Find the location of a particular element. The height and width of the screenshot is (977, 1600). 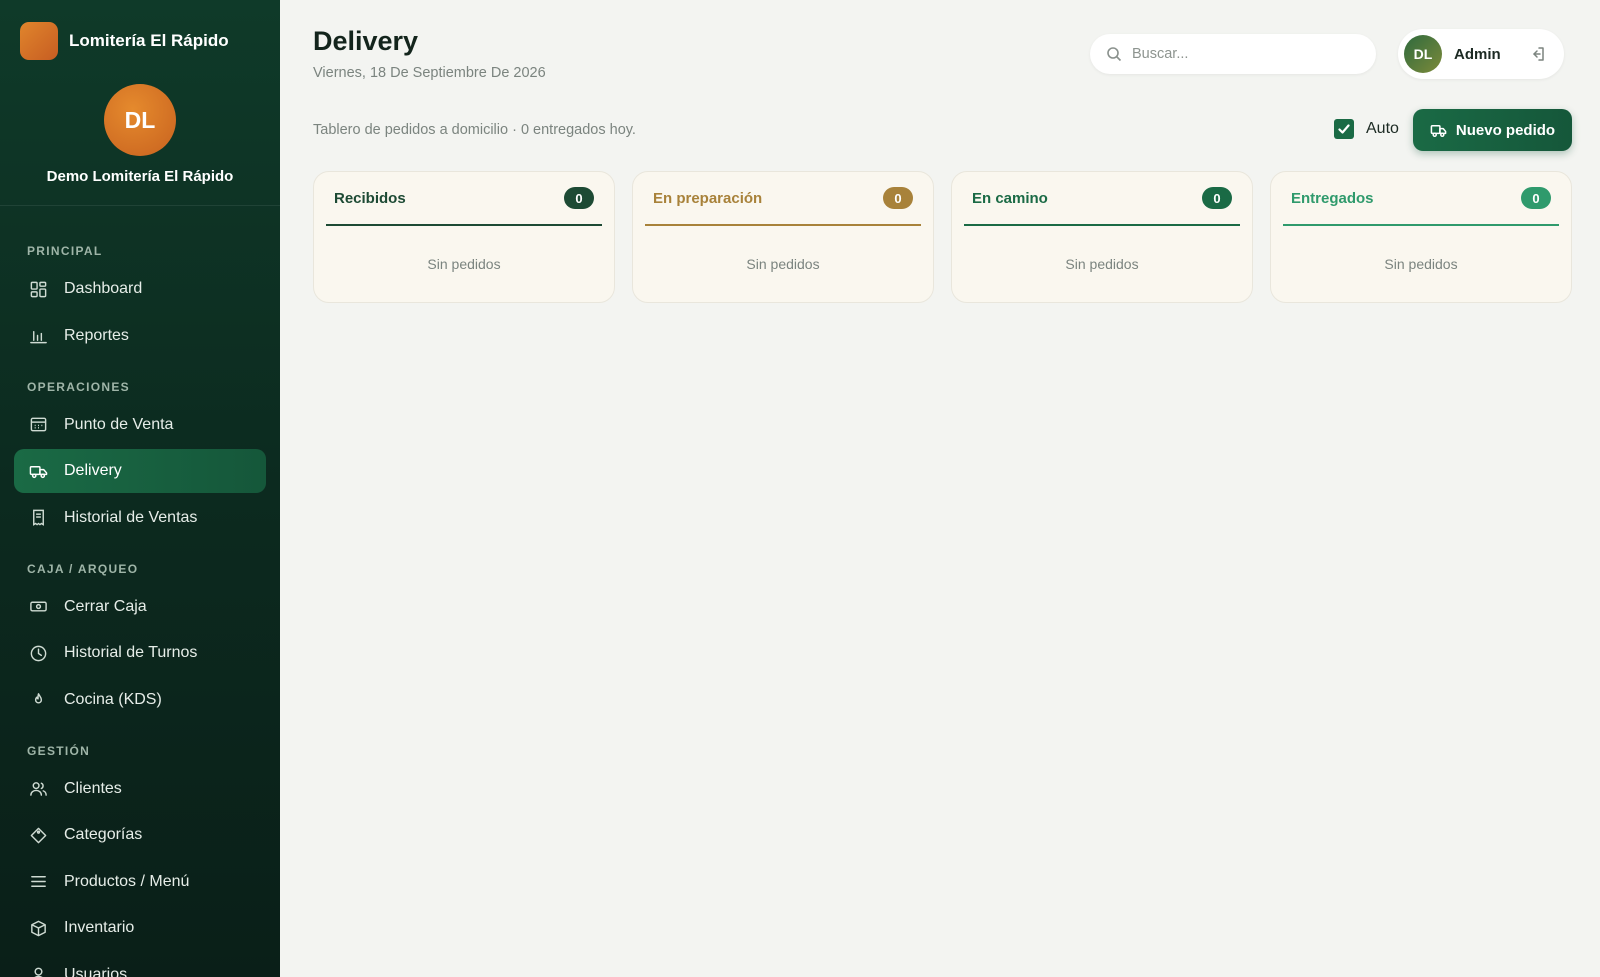

logout-icon is located at coordinates (1538, 54).